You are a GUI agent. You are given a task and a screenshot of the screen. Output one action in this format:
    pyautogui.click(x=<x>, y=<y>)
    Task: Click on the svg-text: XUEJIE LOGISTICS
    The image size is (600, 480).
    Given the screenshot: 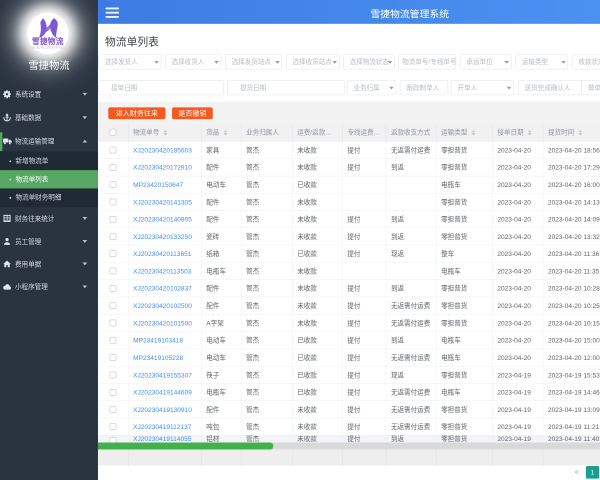 What is the action you would take?
    pyautogui.click(x=47, y=47)
    